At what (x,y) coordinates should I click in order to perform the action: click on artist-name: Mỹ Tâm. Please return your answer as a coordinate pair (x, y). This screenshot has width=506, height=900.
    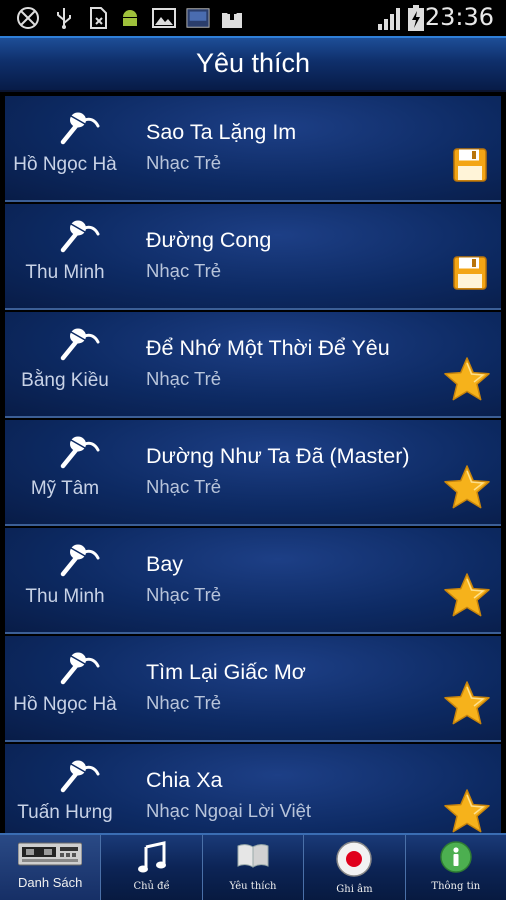
    Looking at the image, I should click on (65, 488).